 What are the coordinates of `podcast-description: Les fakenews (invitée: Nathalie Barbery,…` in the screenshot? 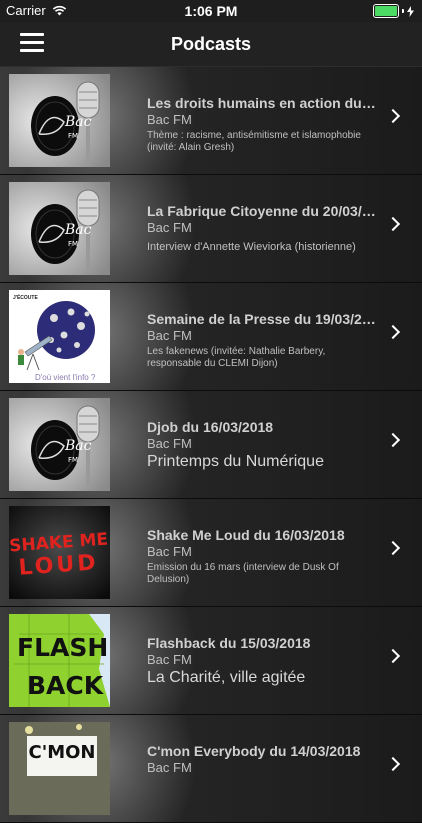 It's located at (236, 357).